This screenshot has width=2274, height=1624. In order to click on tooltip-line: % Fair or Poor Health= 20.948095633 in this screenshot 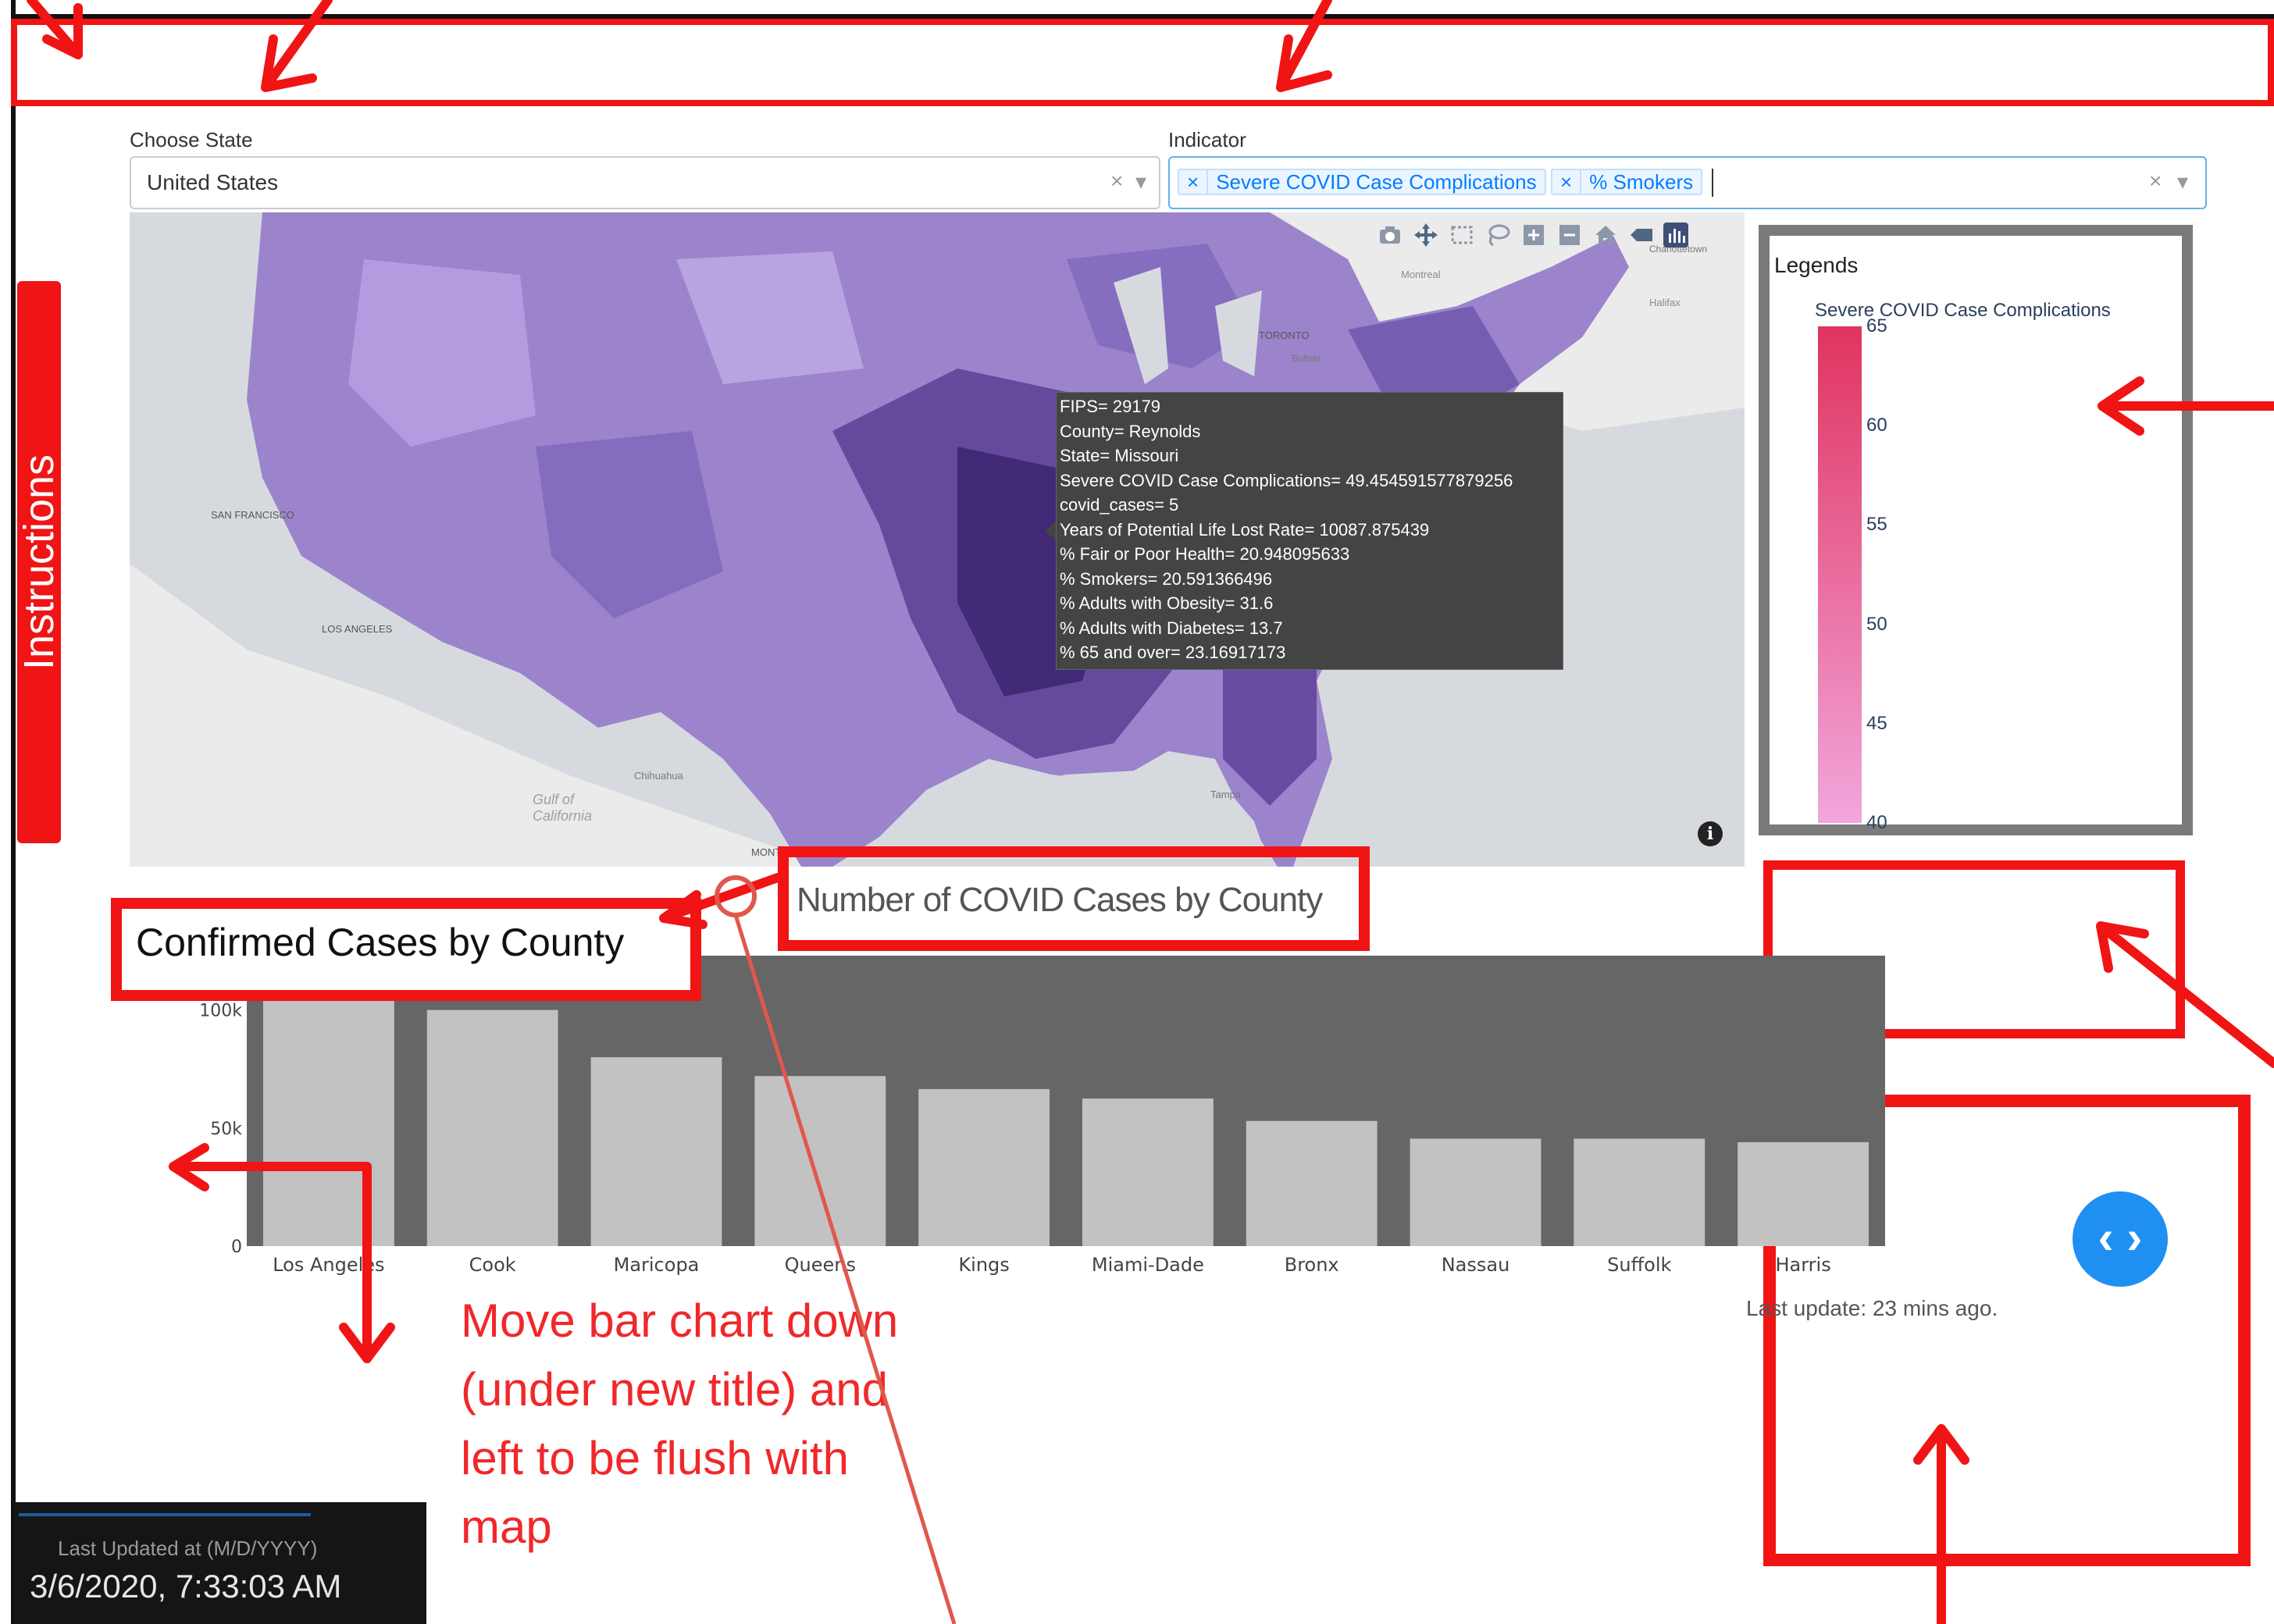, I will do `click(1205, 554)`.